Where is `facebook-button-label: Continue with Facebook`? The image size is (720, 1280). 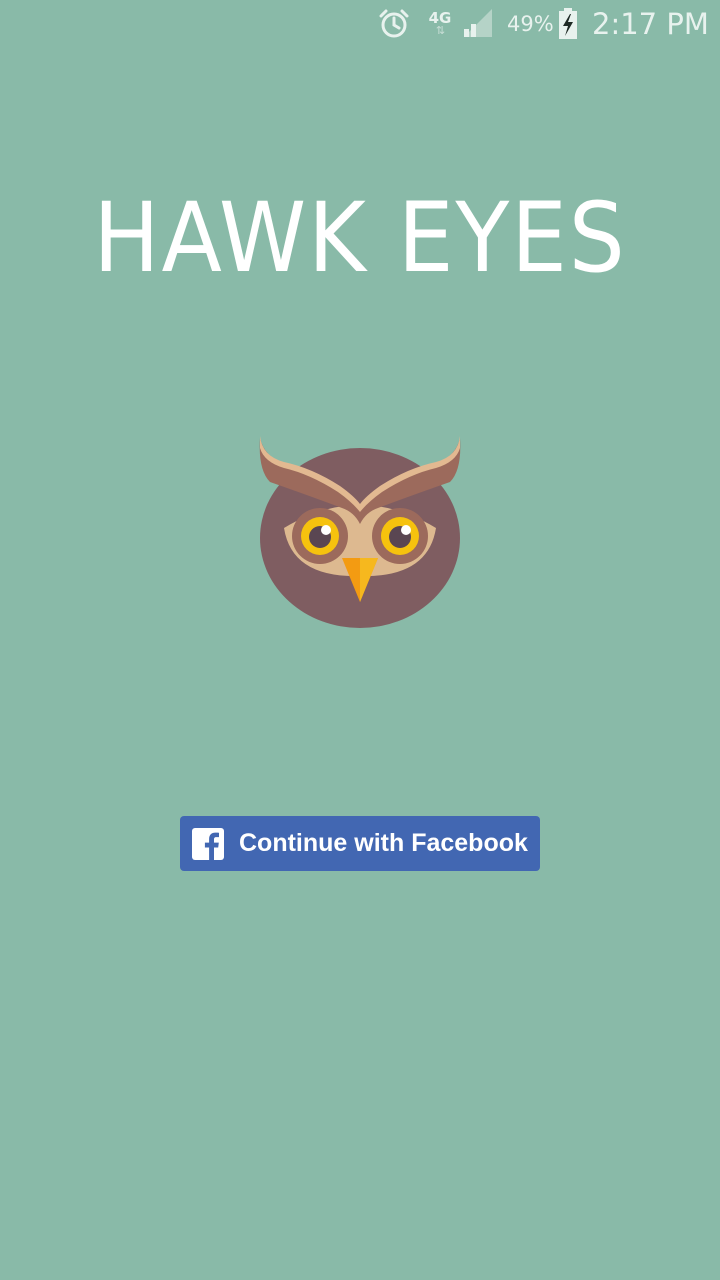
facebook-button-label: Continue with Facebook is located at coordinates (383, 843).